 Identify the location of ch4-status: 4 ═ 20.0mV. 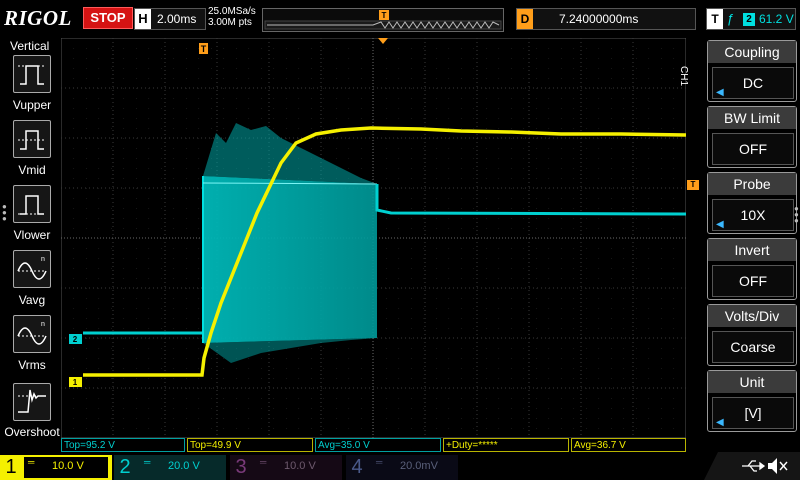
(402, 467).